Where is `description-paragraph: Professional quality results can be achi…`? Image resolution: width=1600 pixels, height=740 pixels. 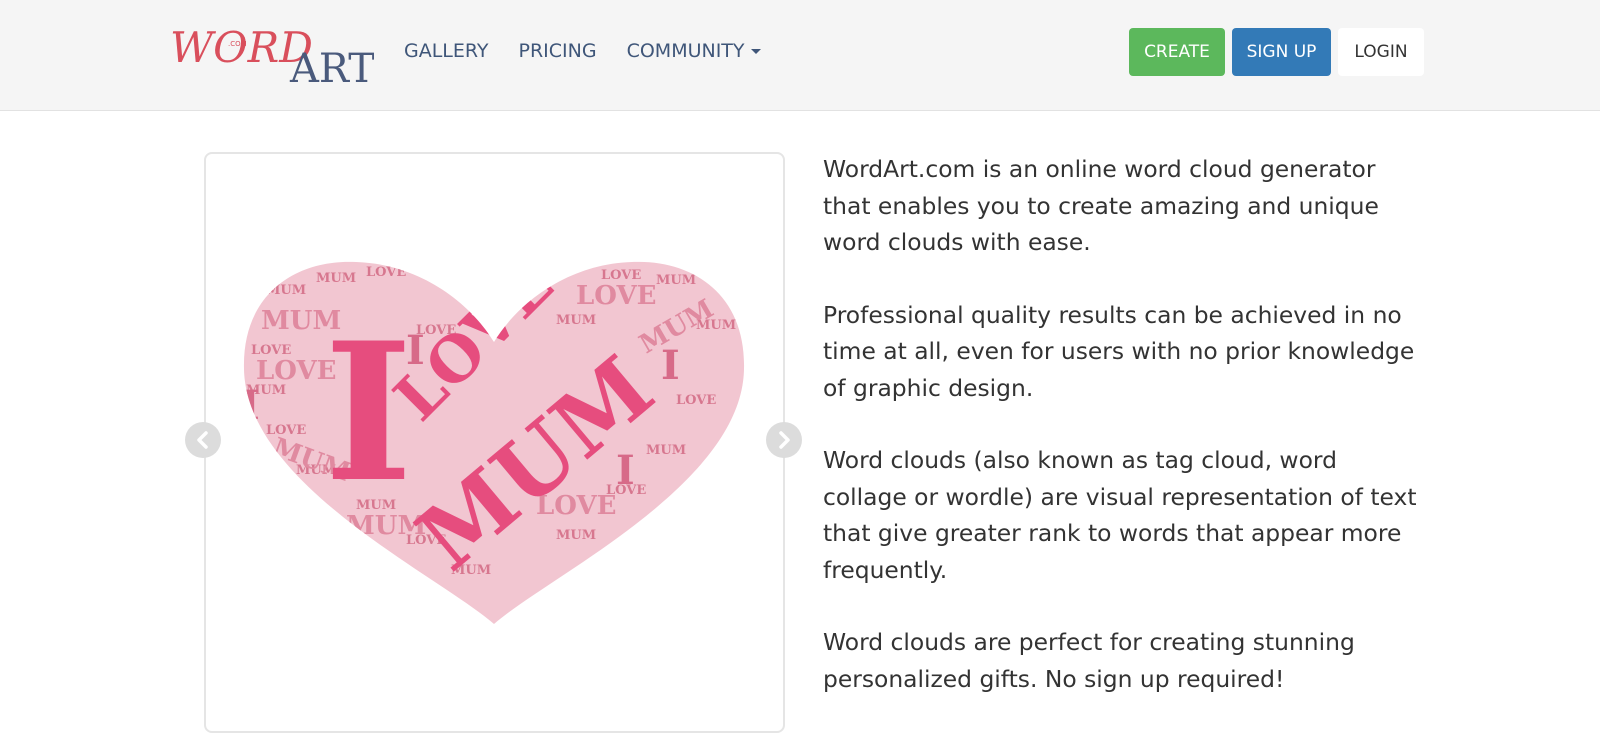
description-paragraph: Professional quality results can be achi… is located at coordinates (1119, 351).